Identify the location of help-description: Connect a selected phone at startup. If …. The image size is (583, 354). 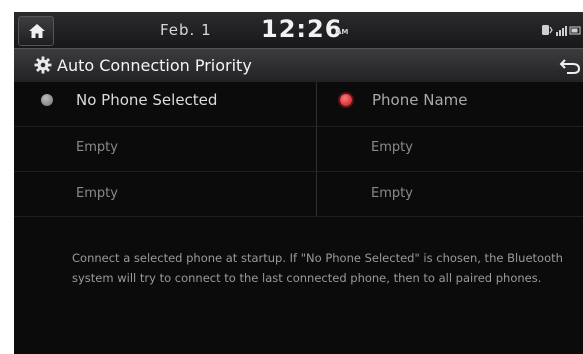
(317, 268).